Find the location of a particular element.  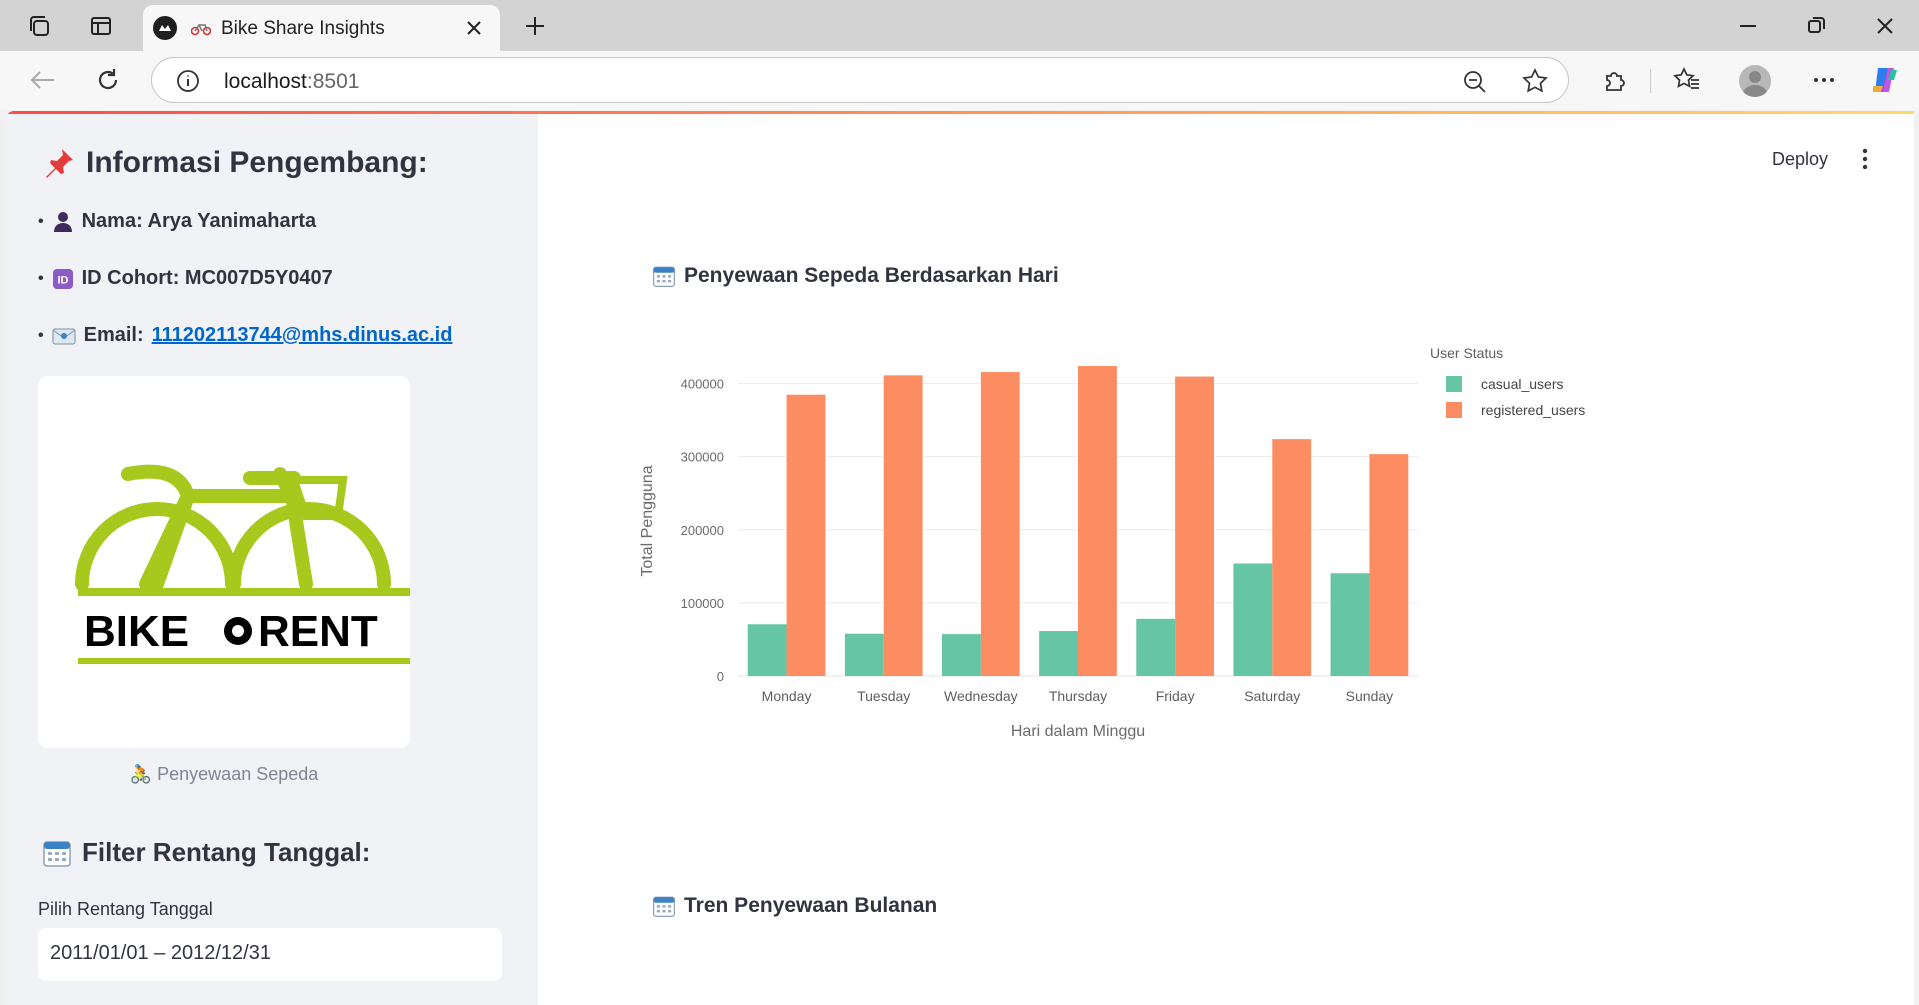

filter-heading: Filter Rentang Tanggal: is located at coordinates (206, 852).